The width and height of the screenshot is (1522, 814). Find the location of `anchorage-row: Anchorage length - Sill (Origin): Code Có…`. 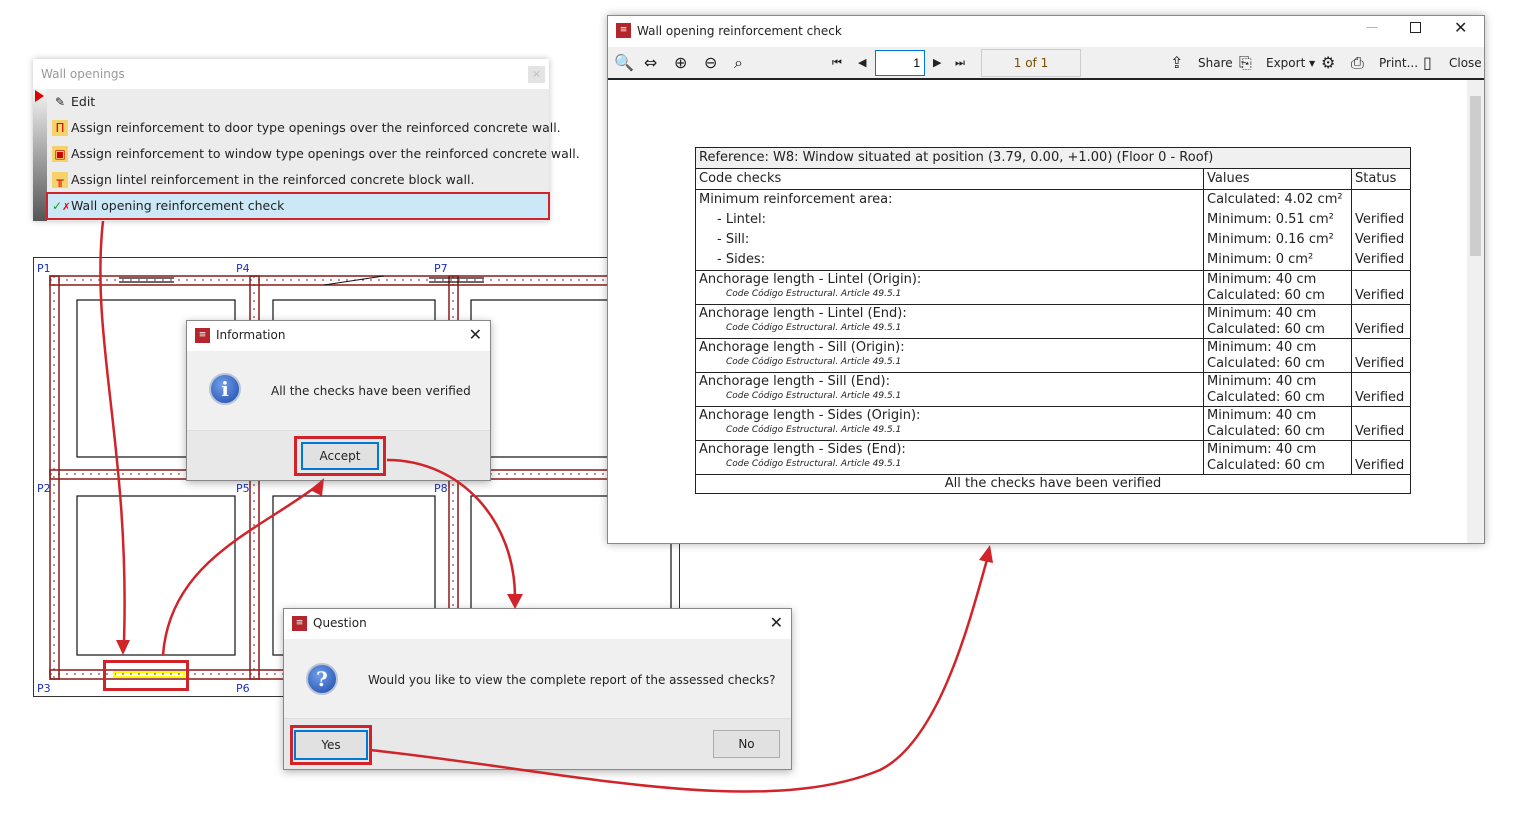

anchorage-row: Anchorage length - Sill (Origin): Code Có… is located at coordinates (1053, 355).